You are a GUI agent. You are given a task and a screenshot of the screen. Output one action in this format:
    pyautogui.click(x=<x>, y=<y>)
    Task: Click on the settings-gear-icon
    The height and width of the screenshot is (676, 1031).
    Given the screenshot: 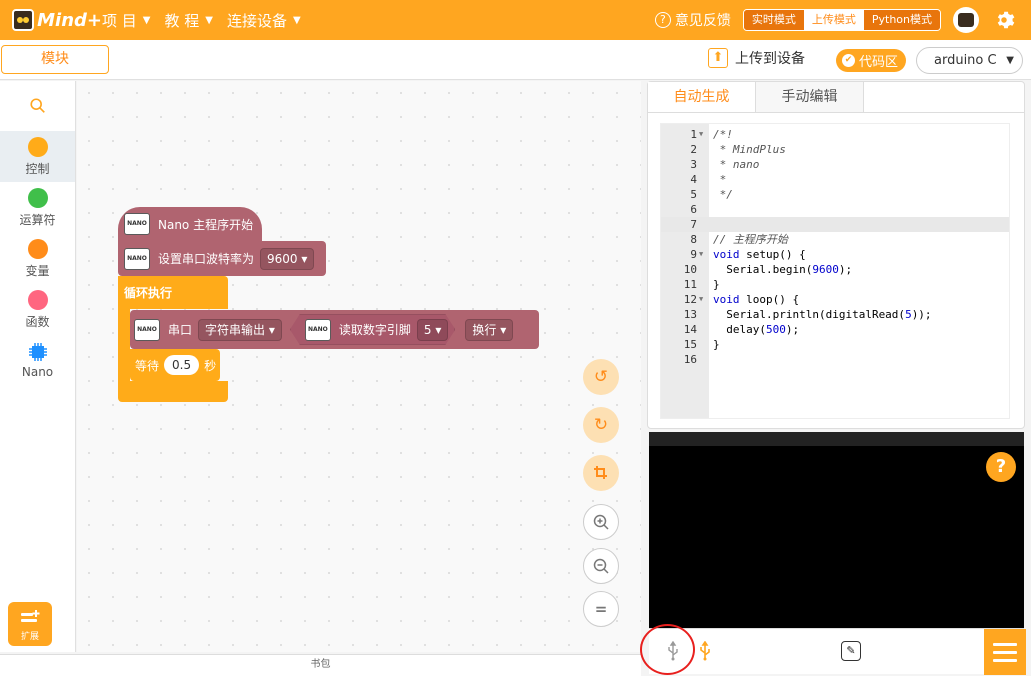 What is the action you would take?
    pyautogui.click(x=1004, y=20)
    